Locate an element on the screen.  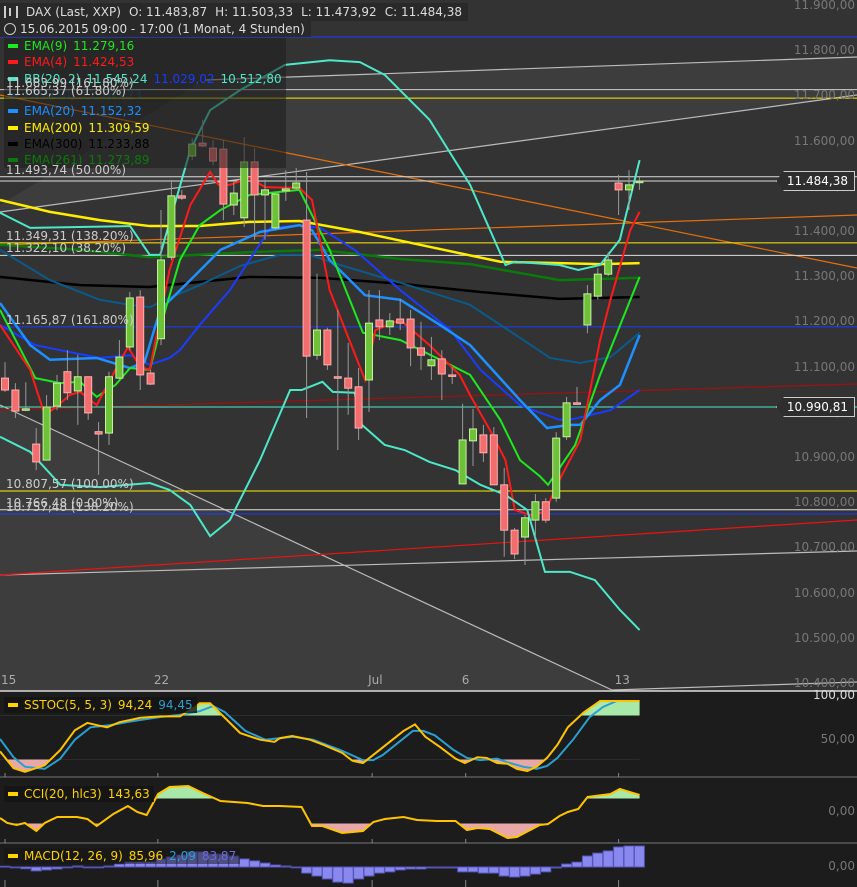
ohlc-low: L: 11.473,92 is located at coordinates (339, 12).